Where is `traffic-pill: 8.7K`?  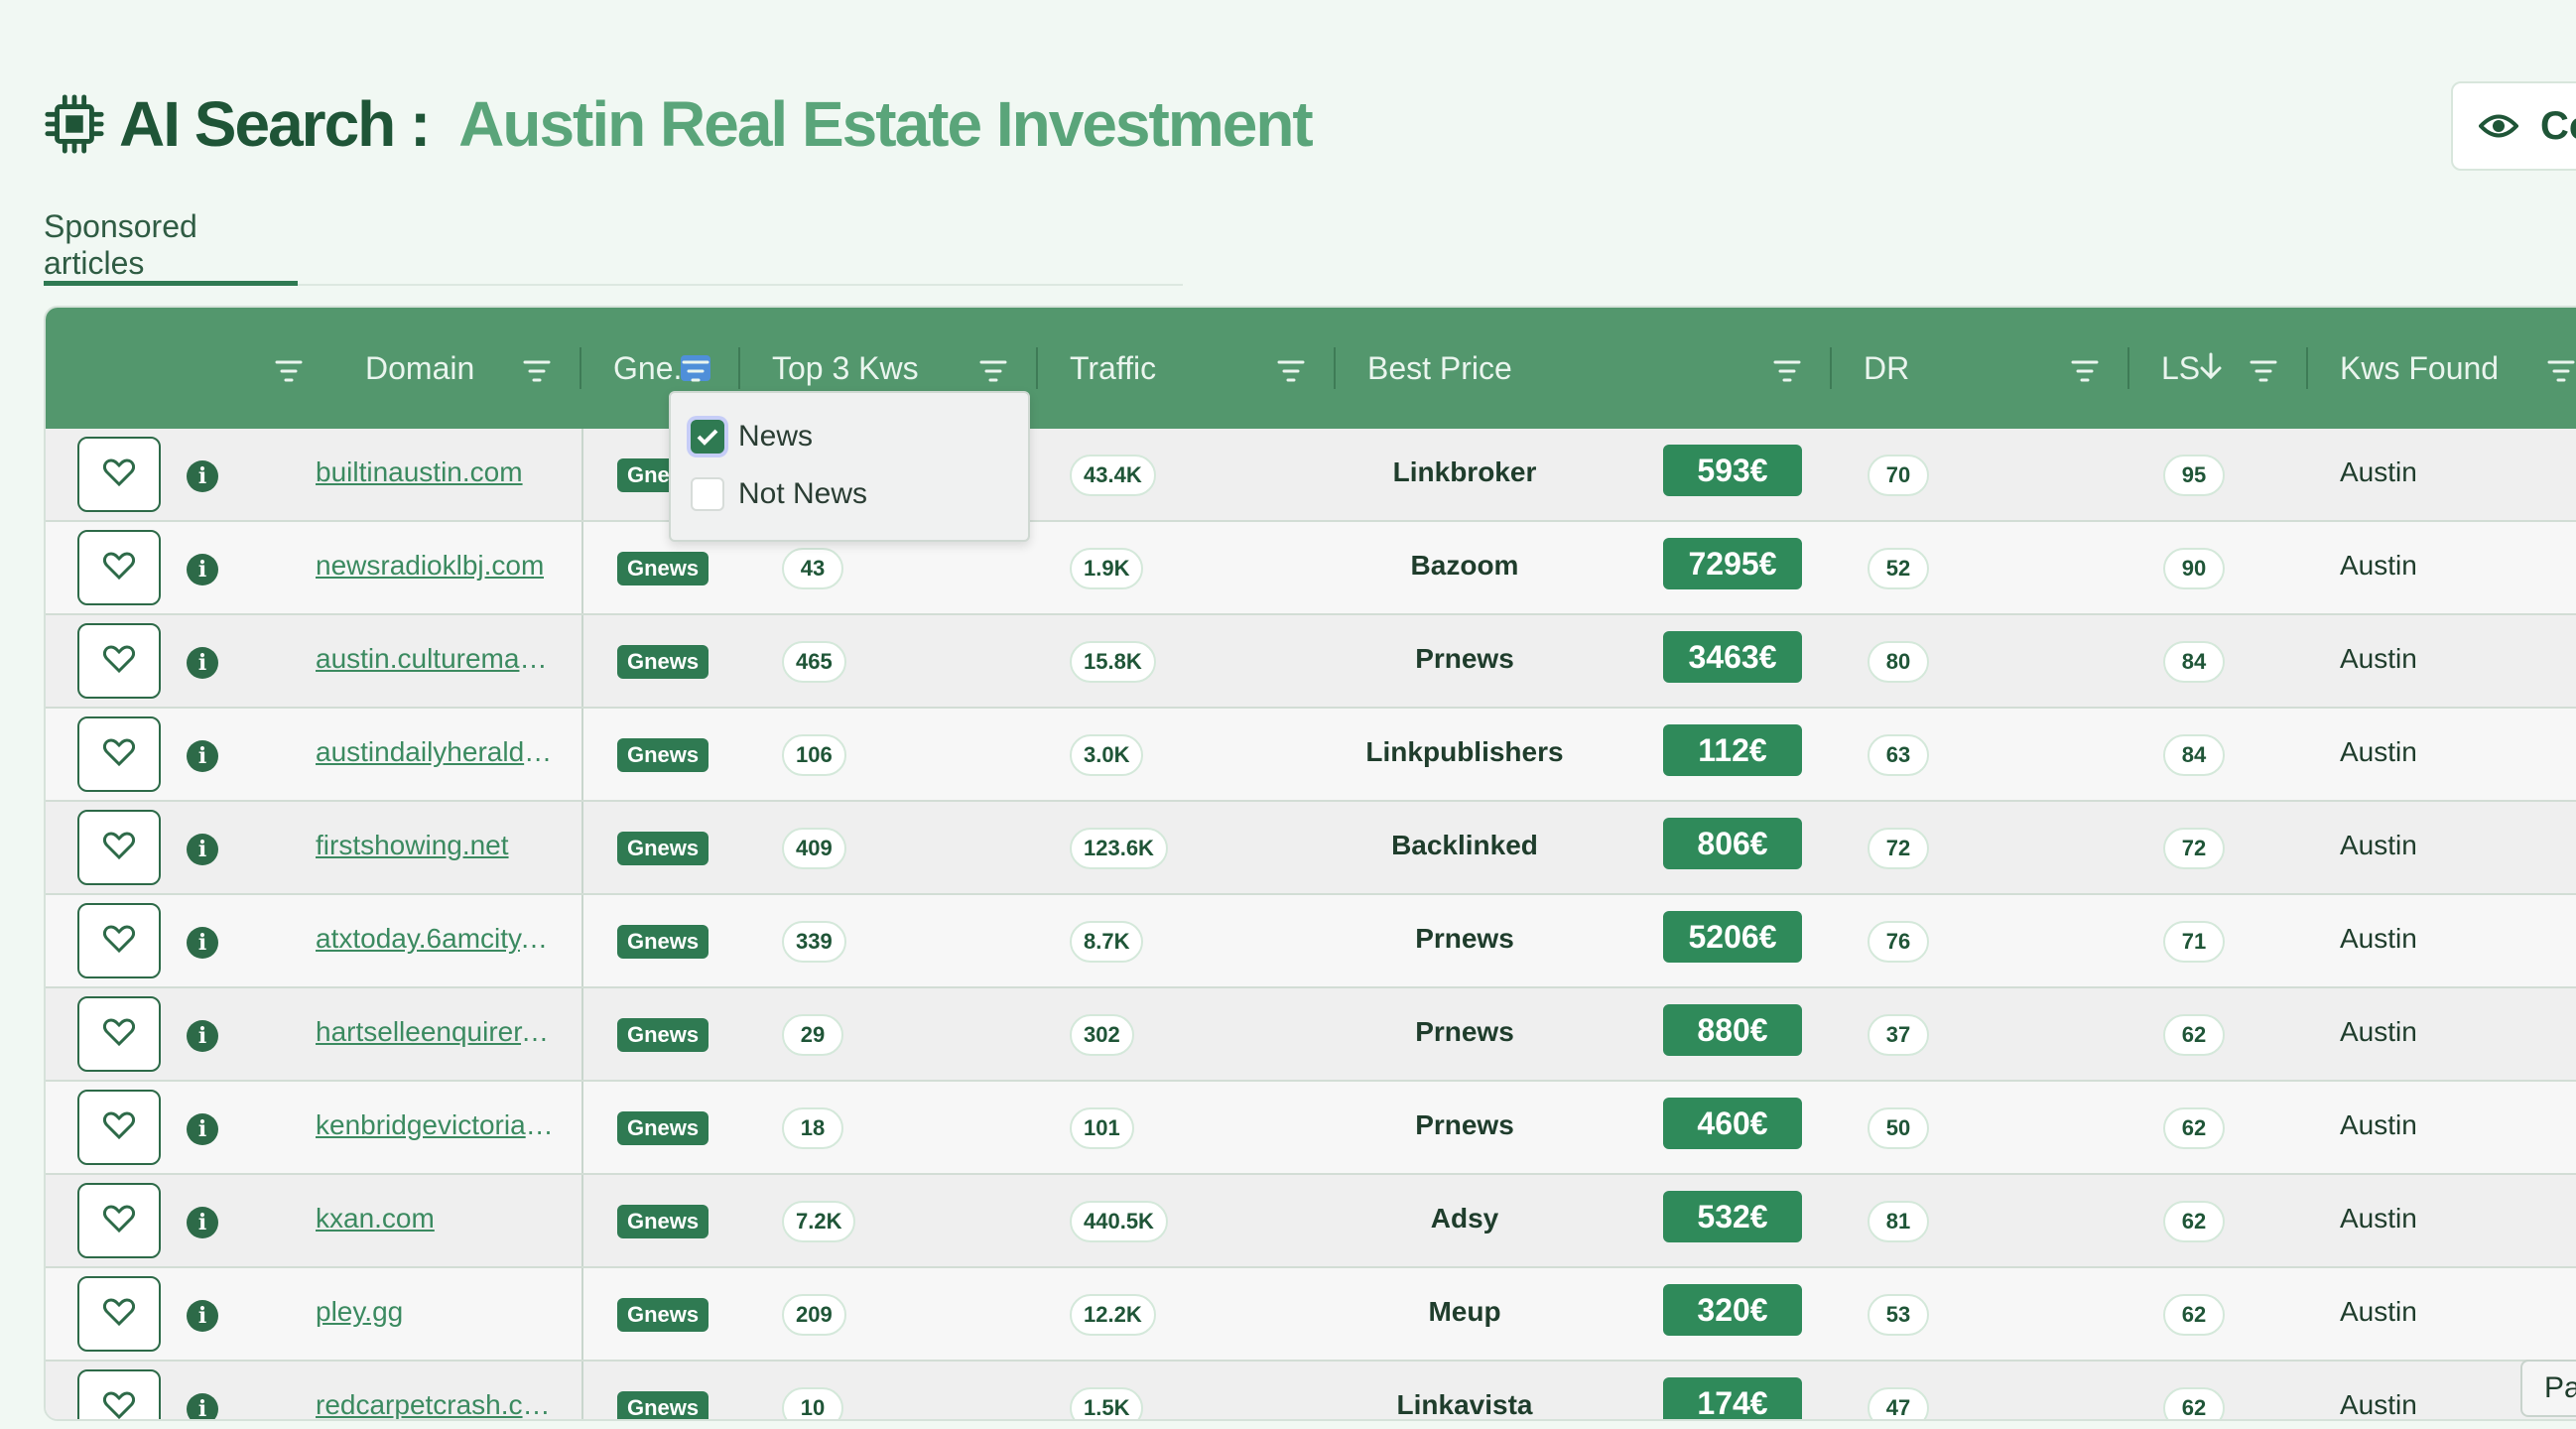
traffic-pill: 8.7K is located at coordinates (1107, 942).